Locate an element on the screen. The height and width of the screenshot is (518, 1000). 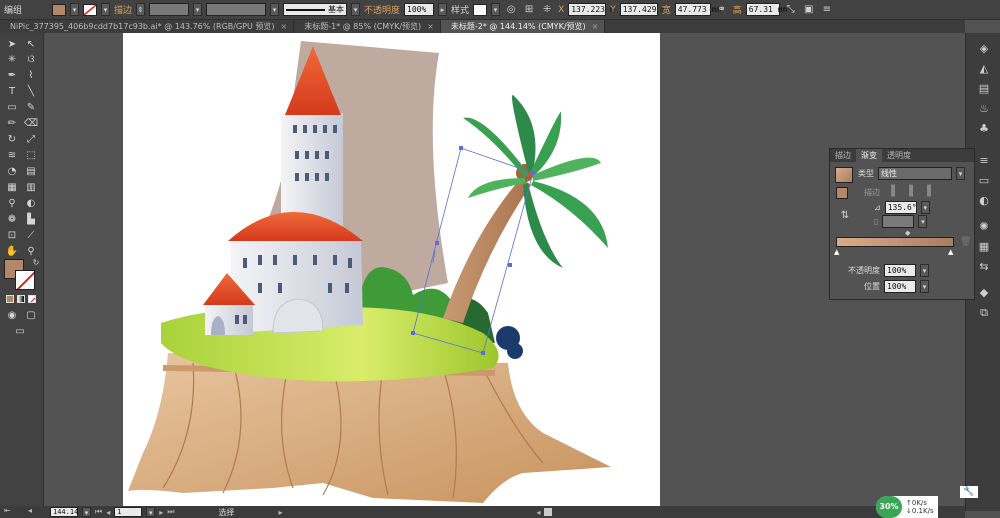
magic-wand-icon: ✳ is located at coordinates (12, 60).